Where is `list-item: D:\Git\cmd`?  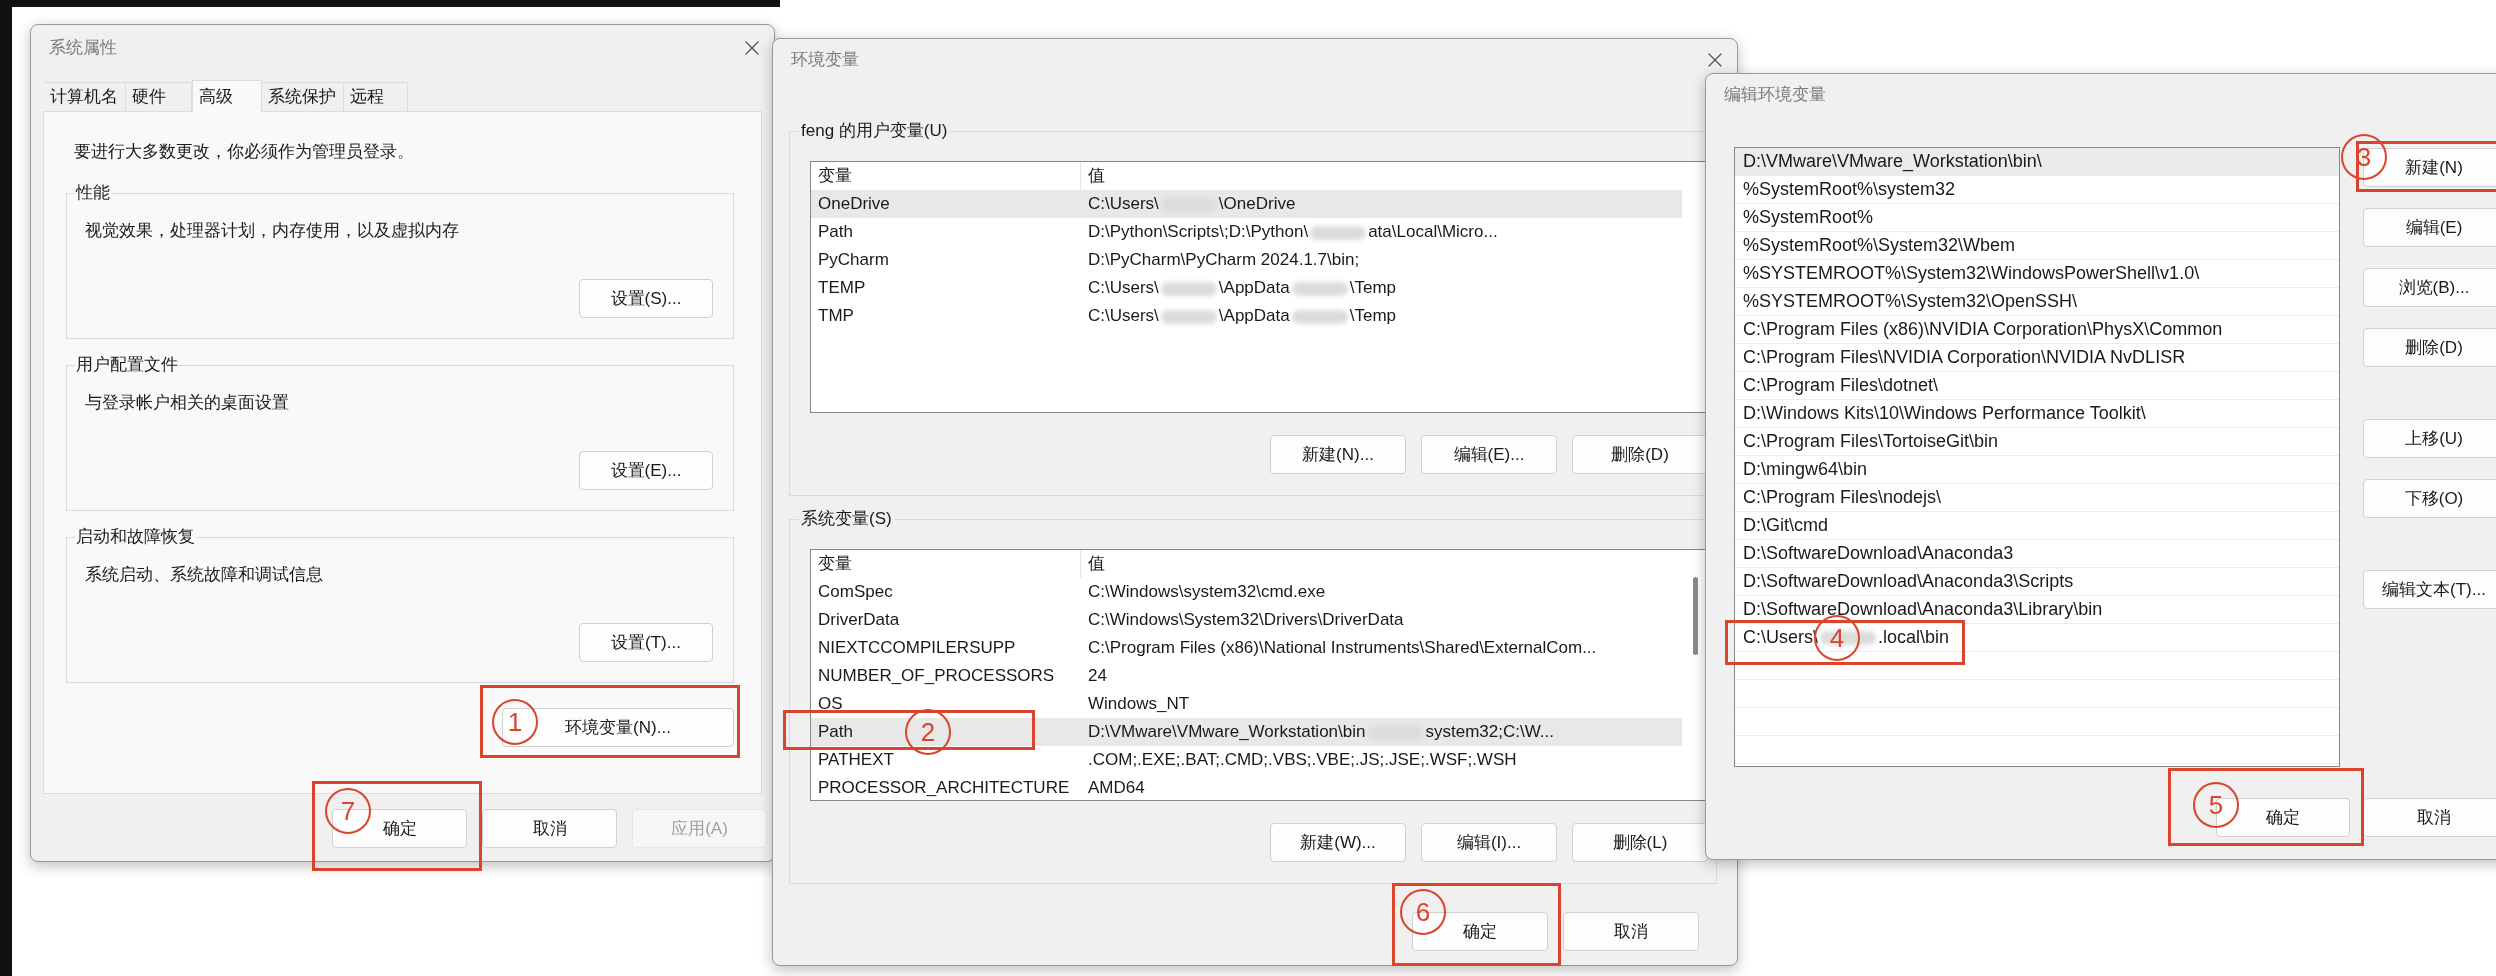
list-item: D:\Git\cmd is located at coordinates (2037, 526).